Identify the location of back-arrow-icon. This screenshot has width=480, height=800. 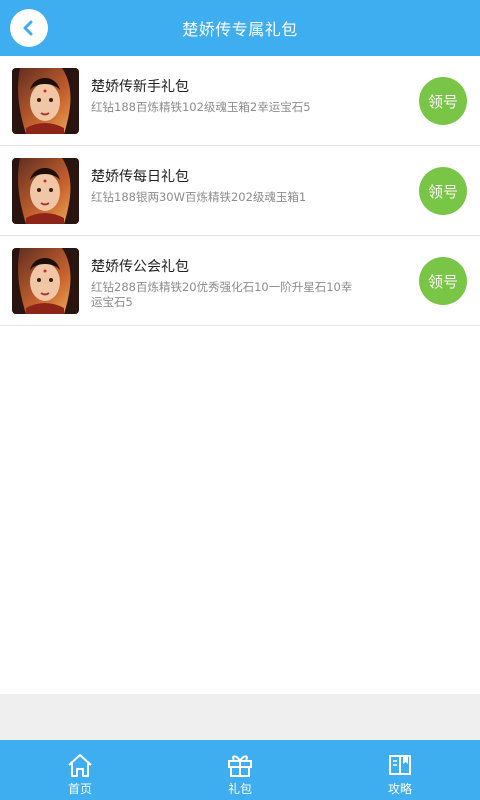
(28, 28).